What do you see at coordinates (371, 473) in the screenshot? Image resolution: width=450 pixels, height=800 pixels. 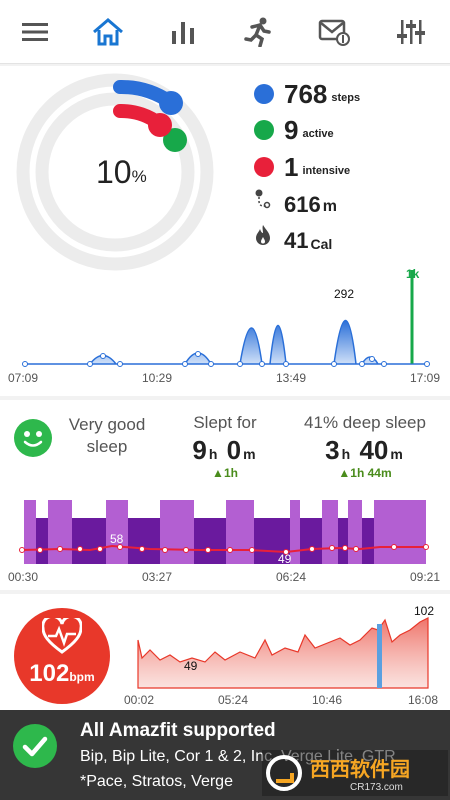 I see `deep-delta-value: 1h 44m` at bounding box center [371, 473].